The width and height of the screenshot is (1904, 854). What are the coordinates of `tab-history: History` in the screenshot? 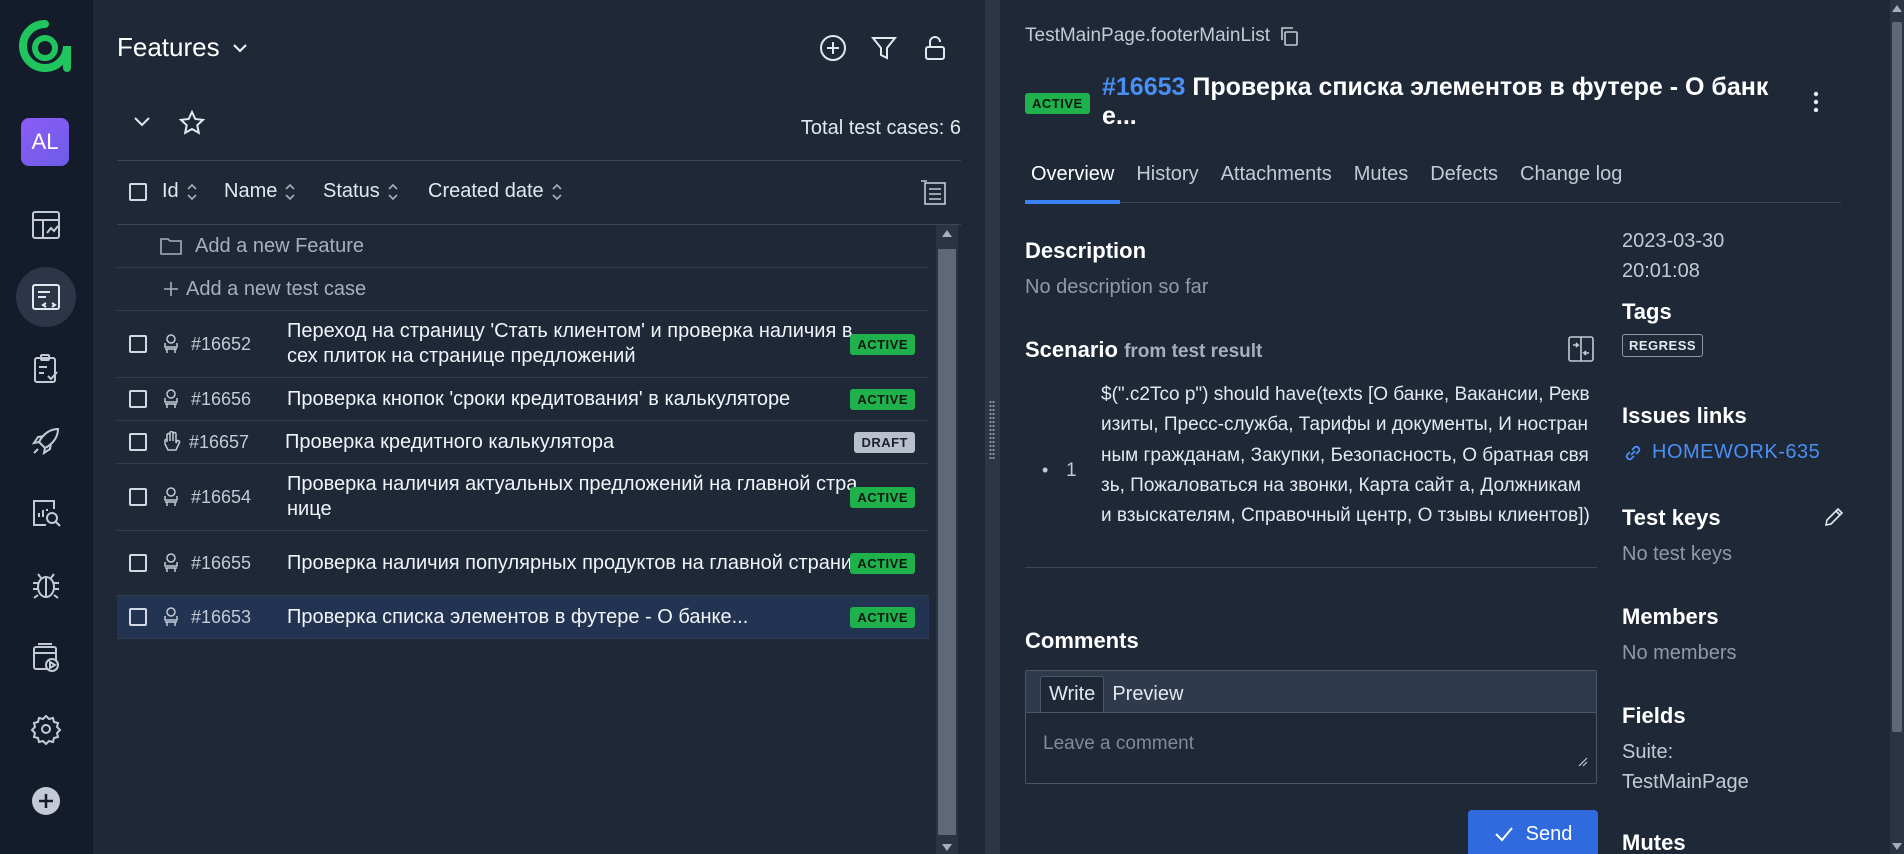 It's located at (1167, 183).